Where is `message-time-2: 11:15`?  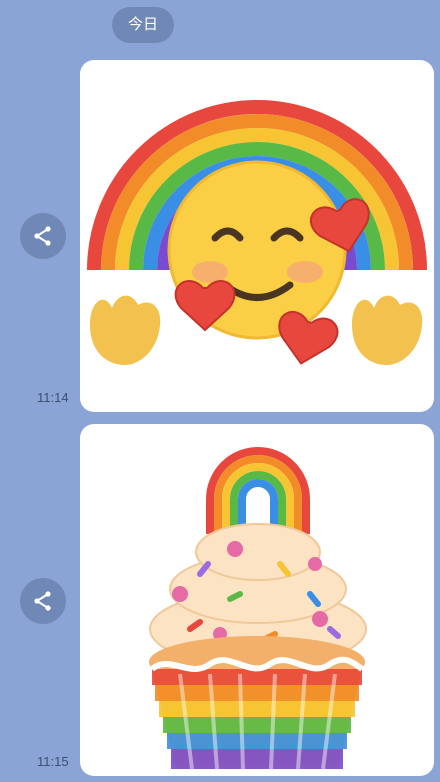 message-time-2: 11:15 is located at coordinates (53, 761).